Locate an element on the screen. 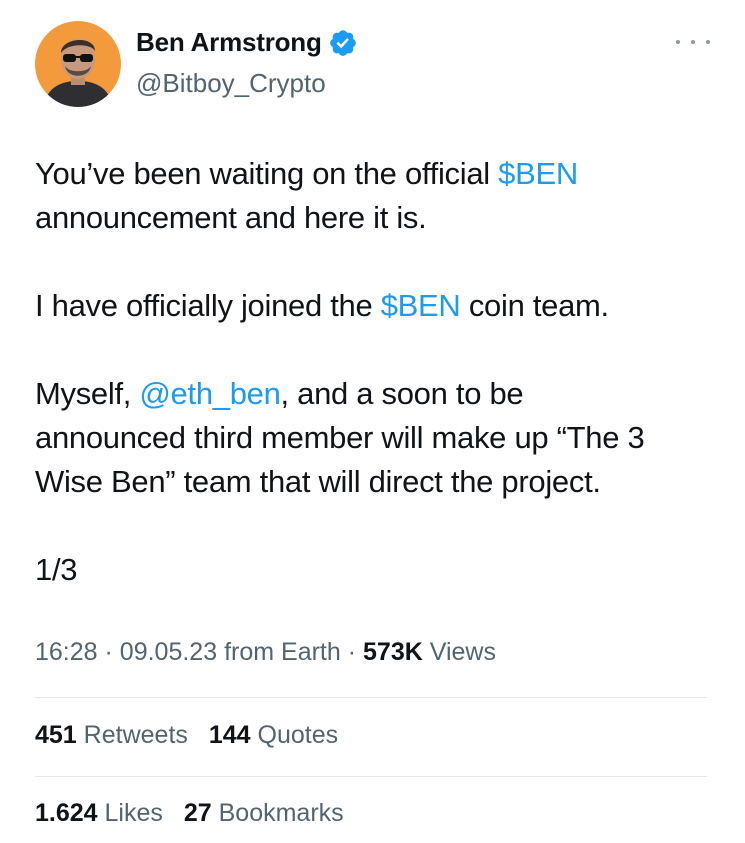 Image resolution: width=745 pixels, height=843 pixels. retweets-label: Retweets is located at coordinates (135, 735).